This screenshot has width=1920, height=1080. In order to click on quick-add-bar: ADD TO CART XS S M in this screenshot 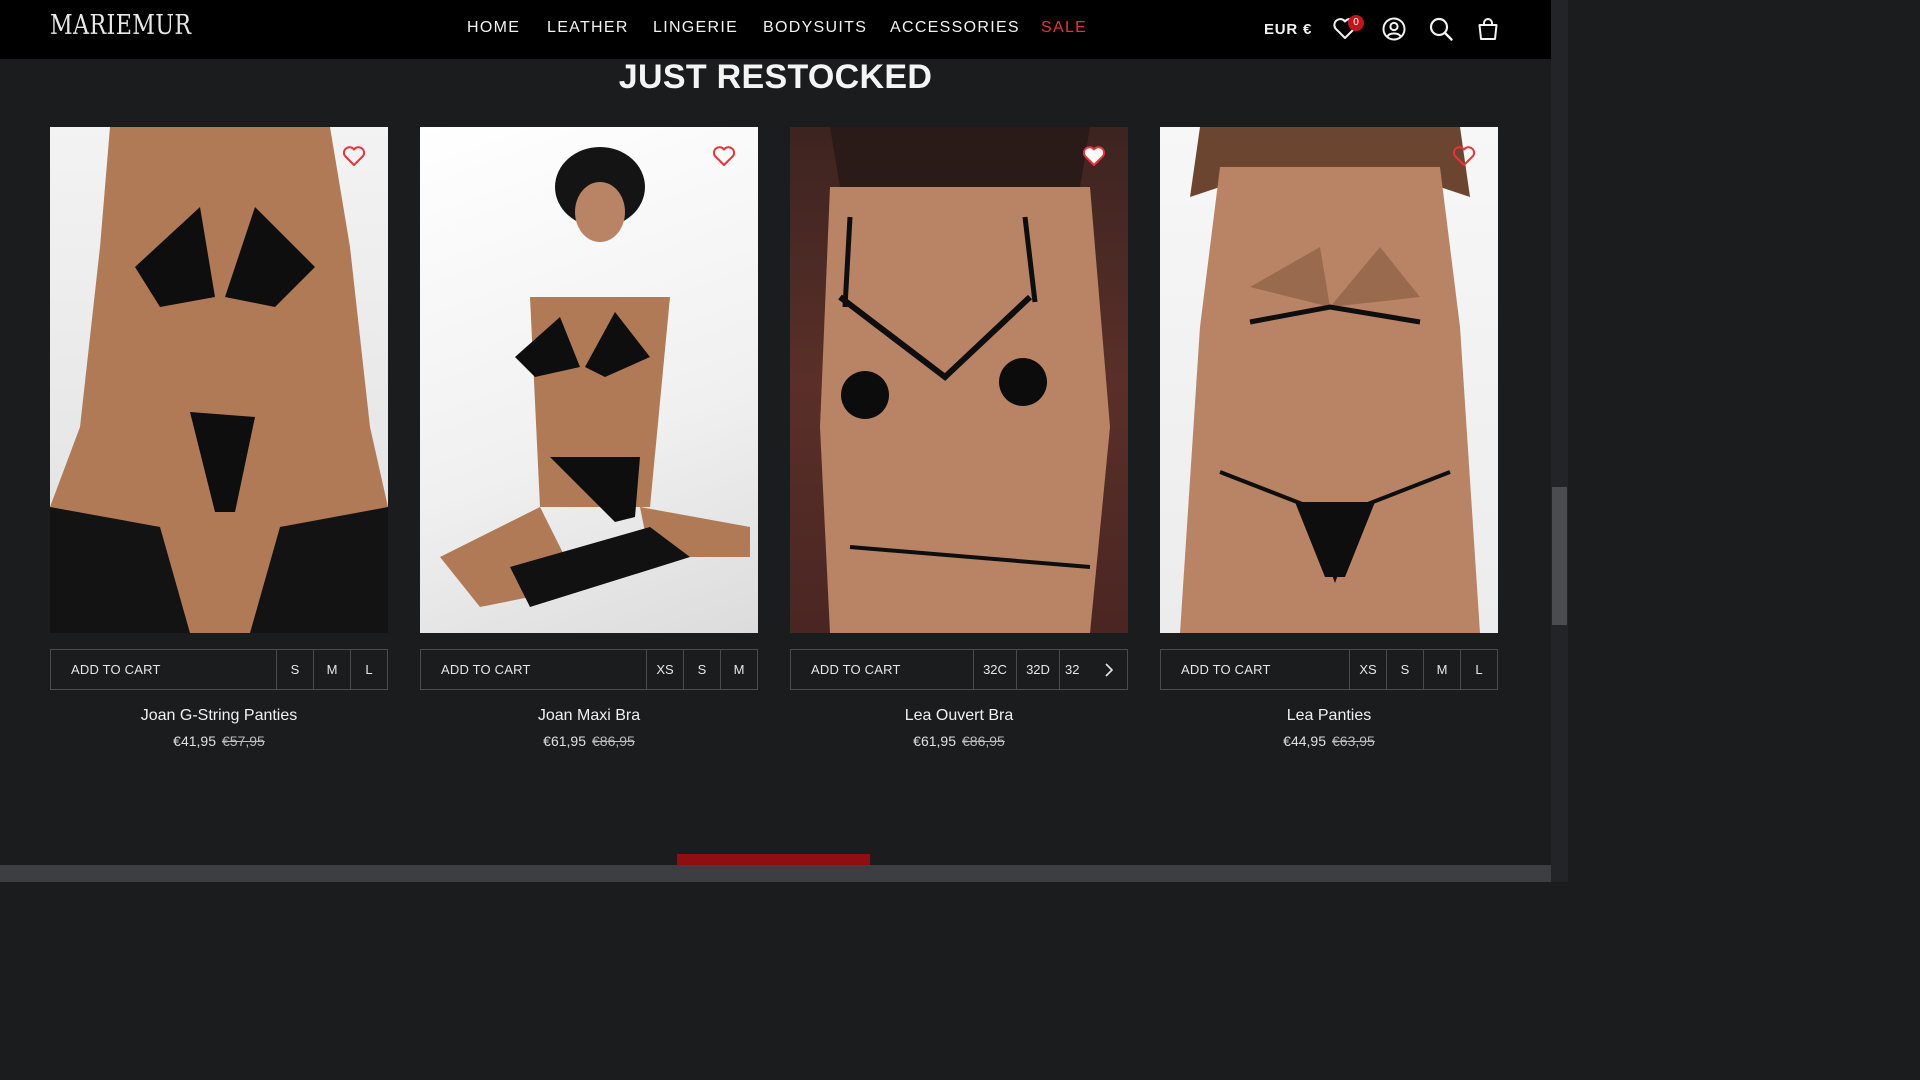, I will do `click(589, 669)`.